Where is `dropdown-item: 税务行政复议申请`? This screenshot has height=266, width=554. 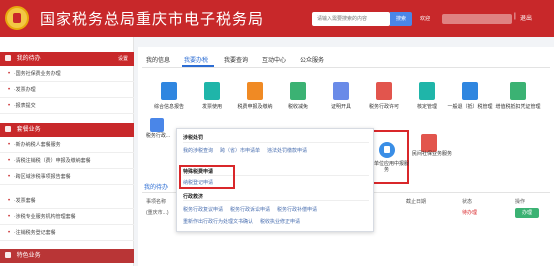 dropdown-item: 税务行政复议申请 is located at coordinates (203, 210).